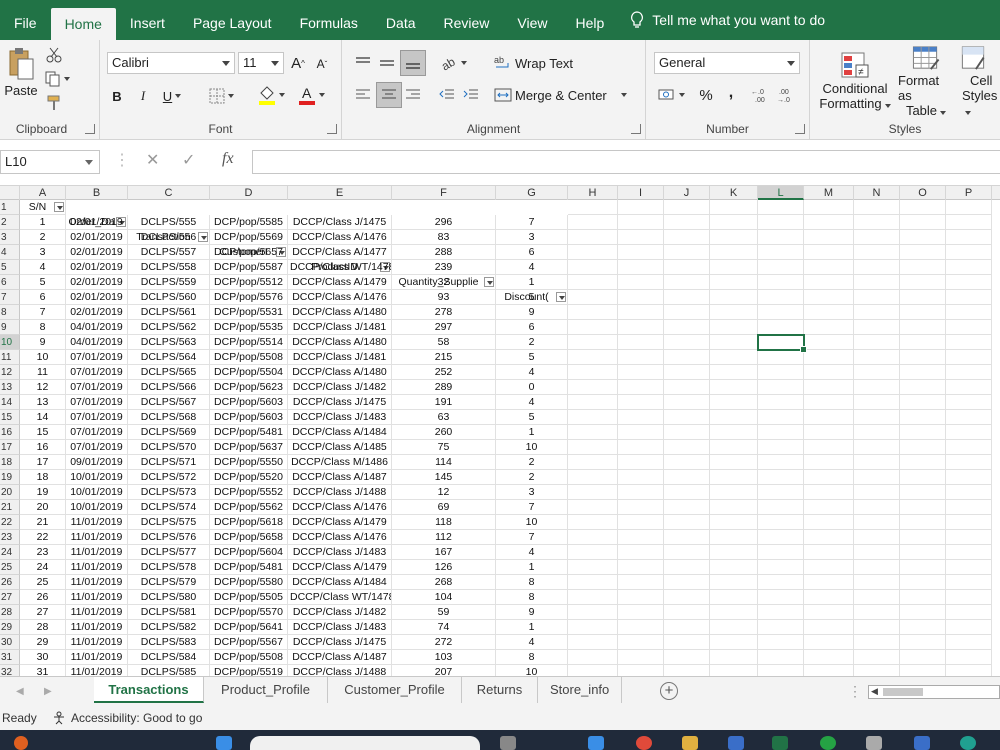 The width and height of the screenshot is (1000, 750). What do you see at coordinates (329, 20) in the screenshot?
I see `tab-formulas: Formulas` at bounding box center [329, 20].